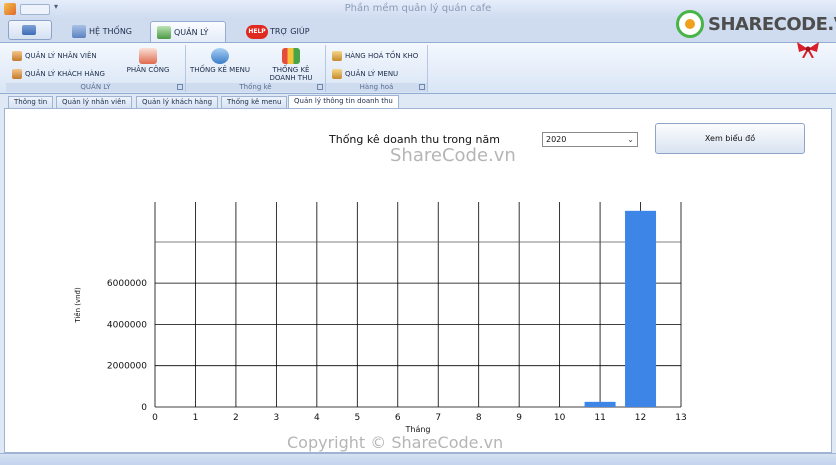  I want to click on x-tick-label: 1, so click(196, 418).